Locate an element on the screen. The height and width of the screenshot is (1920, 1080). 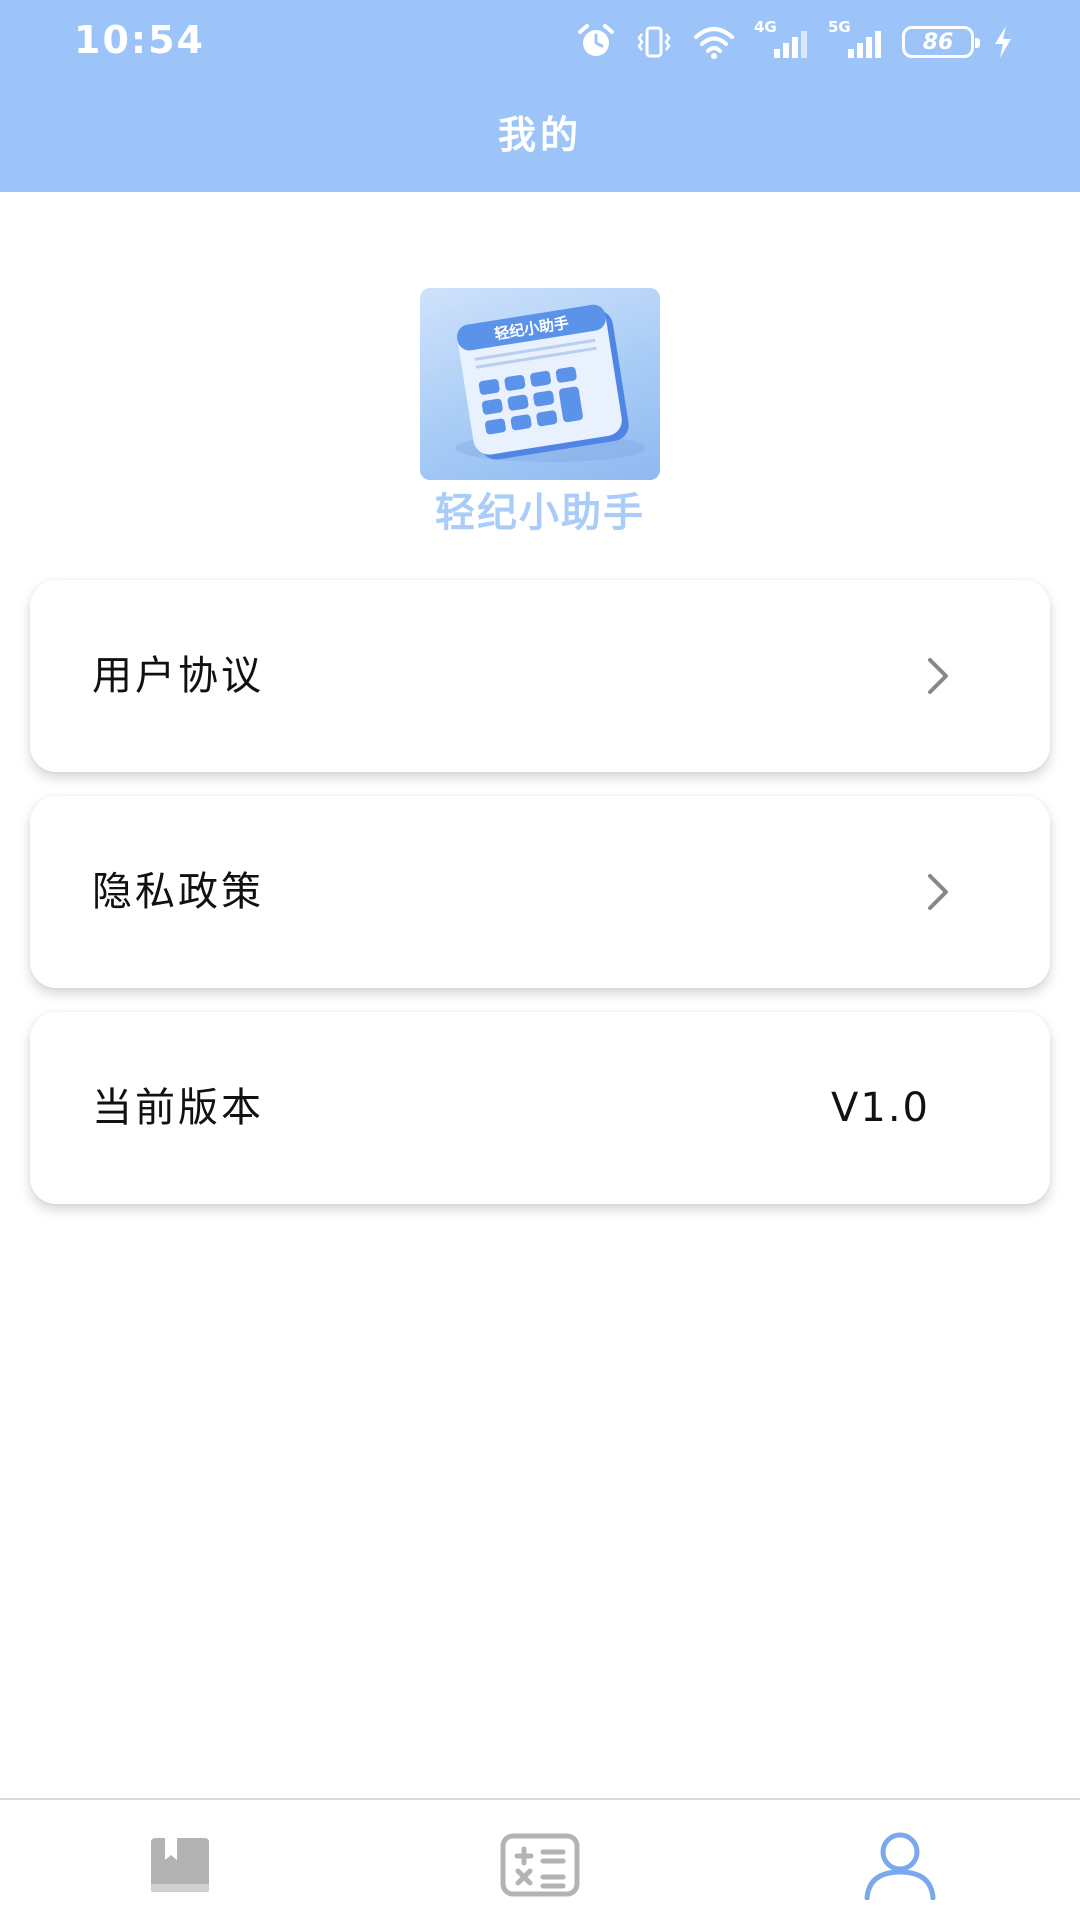
signal-5g-icon: 5G is located at coordinates (856, 40).